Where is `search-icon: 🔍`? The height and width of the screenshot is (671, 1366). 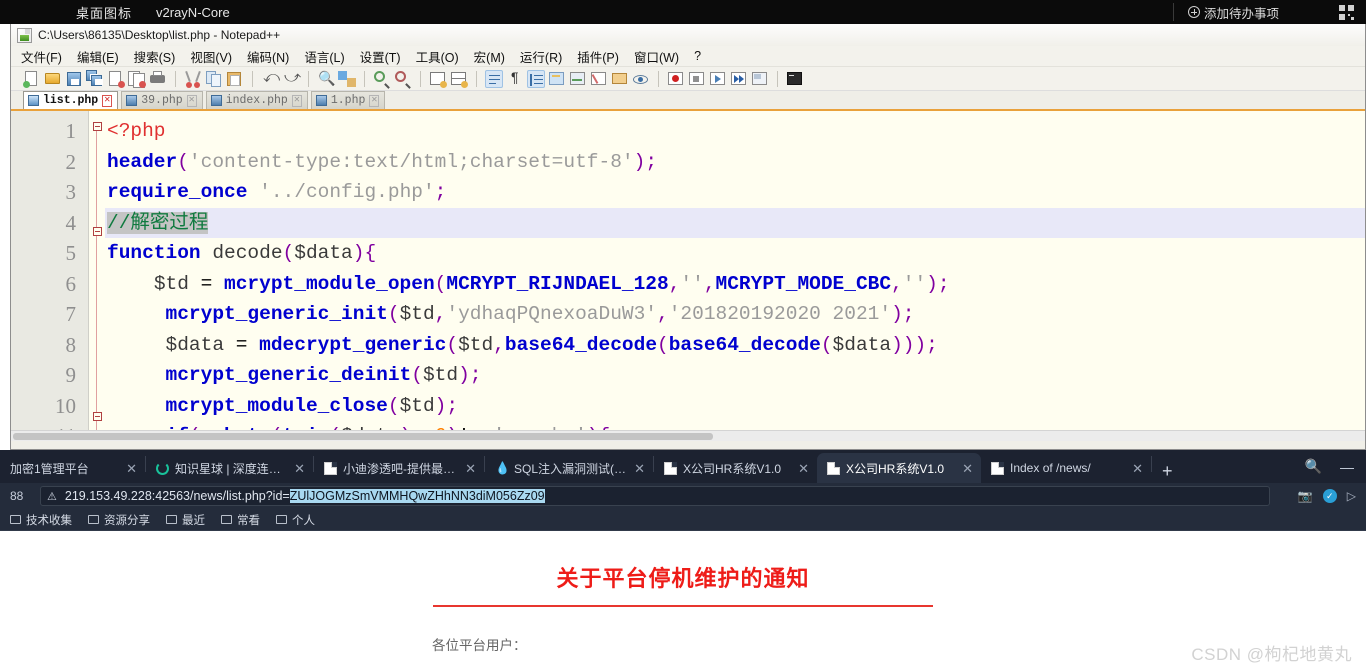 search-icon: 🔍 is located at coordinates (1313, 466).